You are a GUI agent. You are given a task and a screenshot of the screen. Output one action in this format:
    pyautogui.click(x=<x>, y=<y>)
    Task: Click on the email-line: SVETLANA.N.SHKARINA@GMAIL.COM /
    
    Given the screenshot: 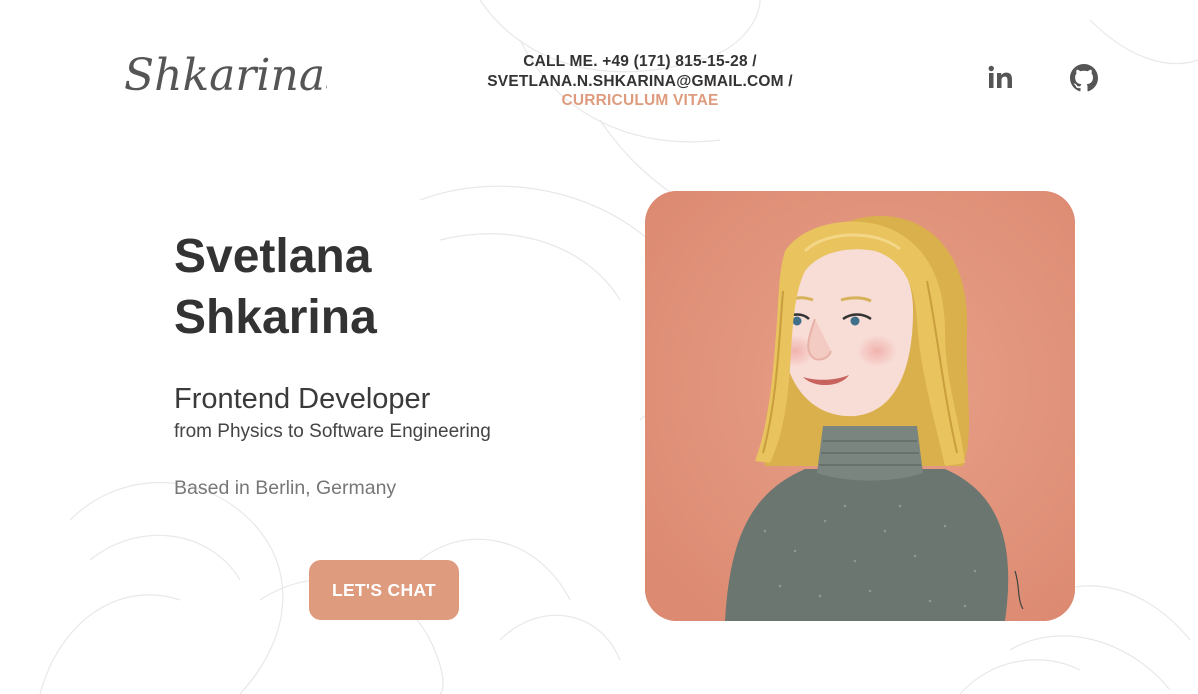 What is the action you would take?
    pyautogui.click(x=640, y=82)
    